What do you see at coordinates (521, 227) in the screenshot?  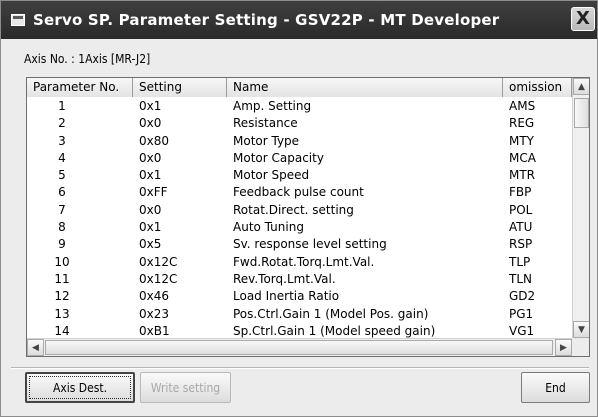 I see `omission-cell: ATU` at bounding box center [521, 227].